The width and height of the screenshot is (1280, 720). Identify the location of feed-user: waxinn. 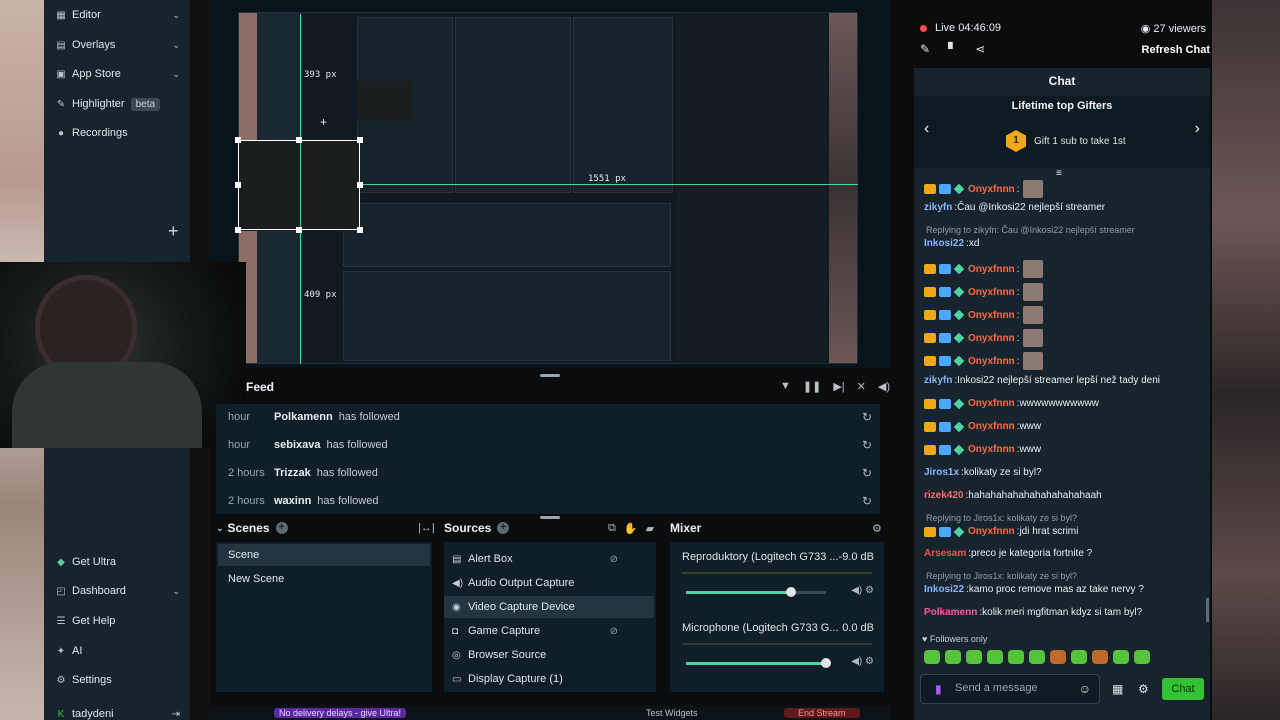
(292, 501).